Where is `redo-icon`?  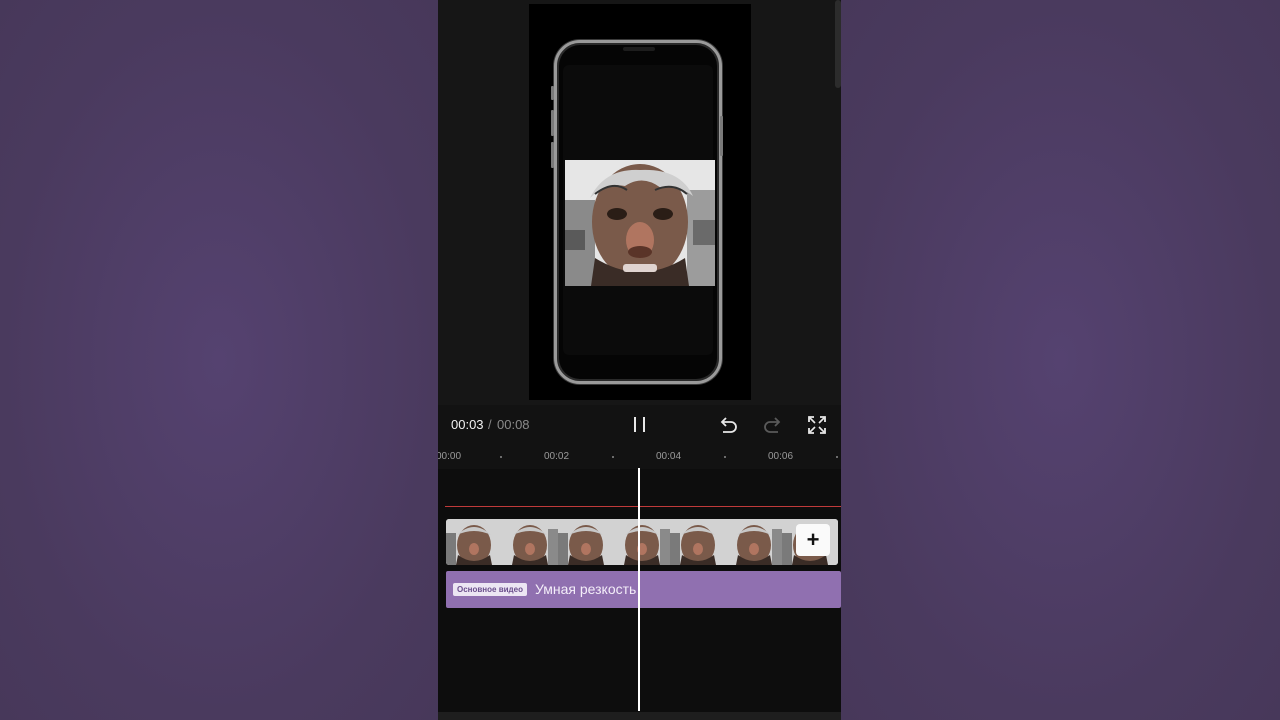 redo-icon is located at coordinates (773, 425).